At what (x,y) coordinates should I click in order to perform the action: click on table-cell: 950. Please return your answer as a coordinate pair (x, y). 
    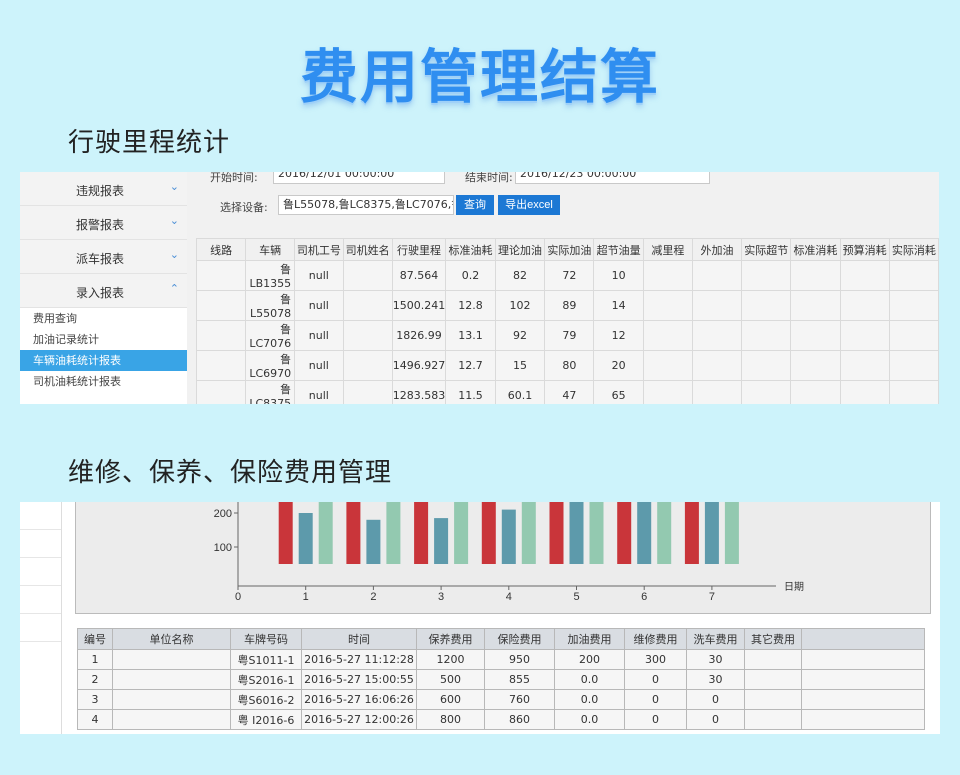
    Looking at the image, I should click on (519, 659).